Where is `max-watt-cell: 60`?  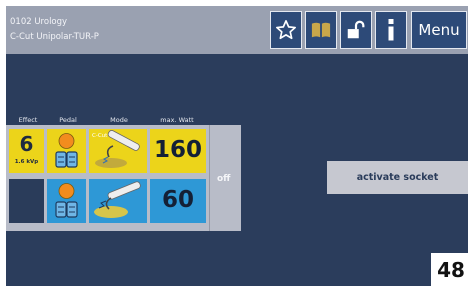
max-watt-cell: 60 is located at coordinates (178, 201).